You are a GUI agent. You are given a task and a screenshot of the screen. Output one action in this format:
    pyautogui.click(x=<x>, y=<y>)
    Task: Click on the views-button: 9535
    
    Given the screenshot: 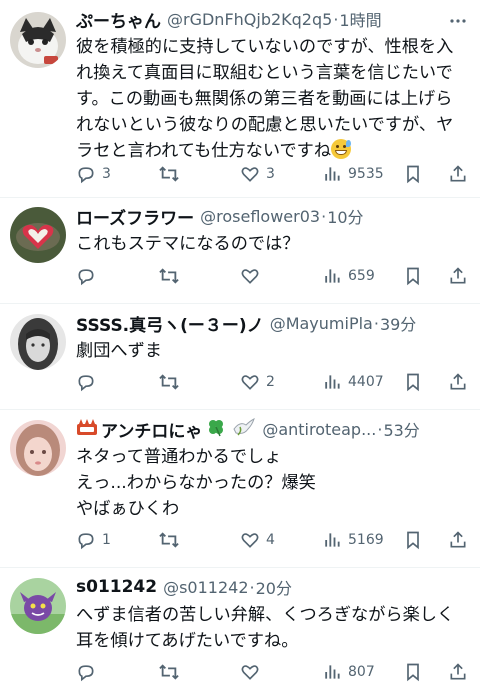 What is the action you would take?
    pyautogui.click(x=353, y=174)
    